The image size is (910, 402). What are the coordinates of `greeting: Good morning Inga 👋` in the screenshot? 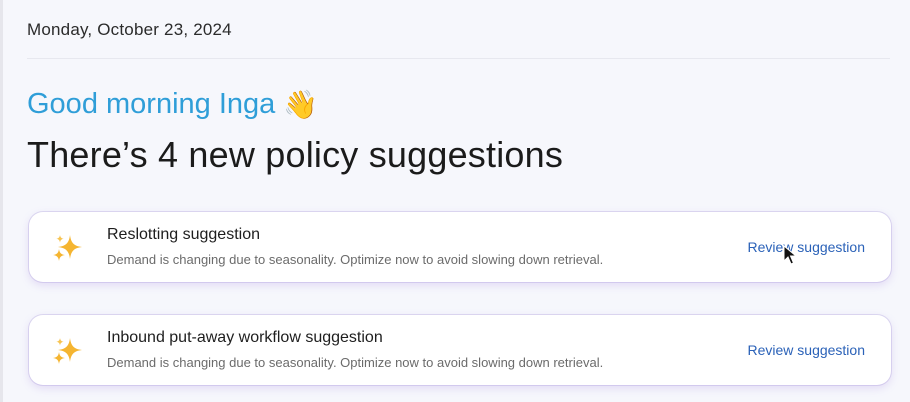 It's located at (172, 104).